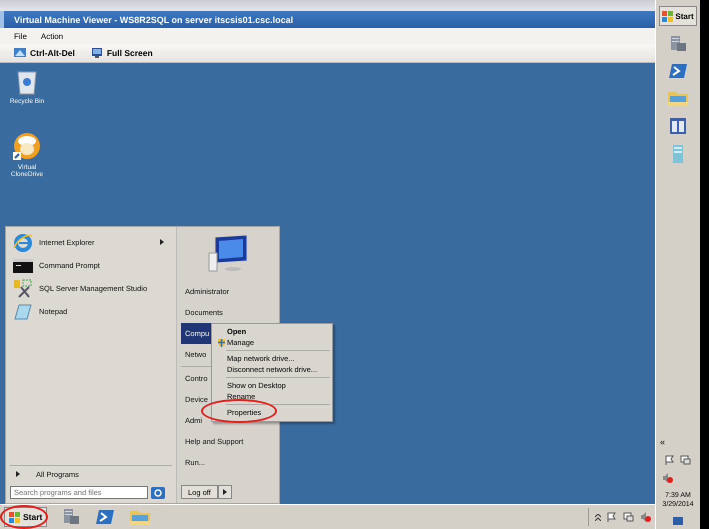  What do you see at coordinates (598, 517) in the screenshot?
I see `chevron-up-icon` at bounding box center [598, 517].